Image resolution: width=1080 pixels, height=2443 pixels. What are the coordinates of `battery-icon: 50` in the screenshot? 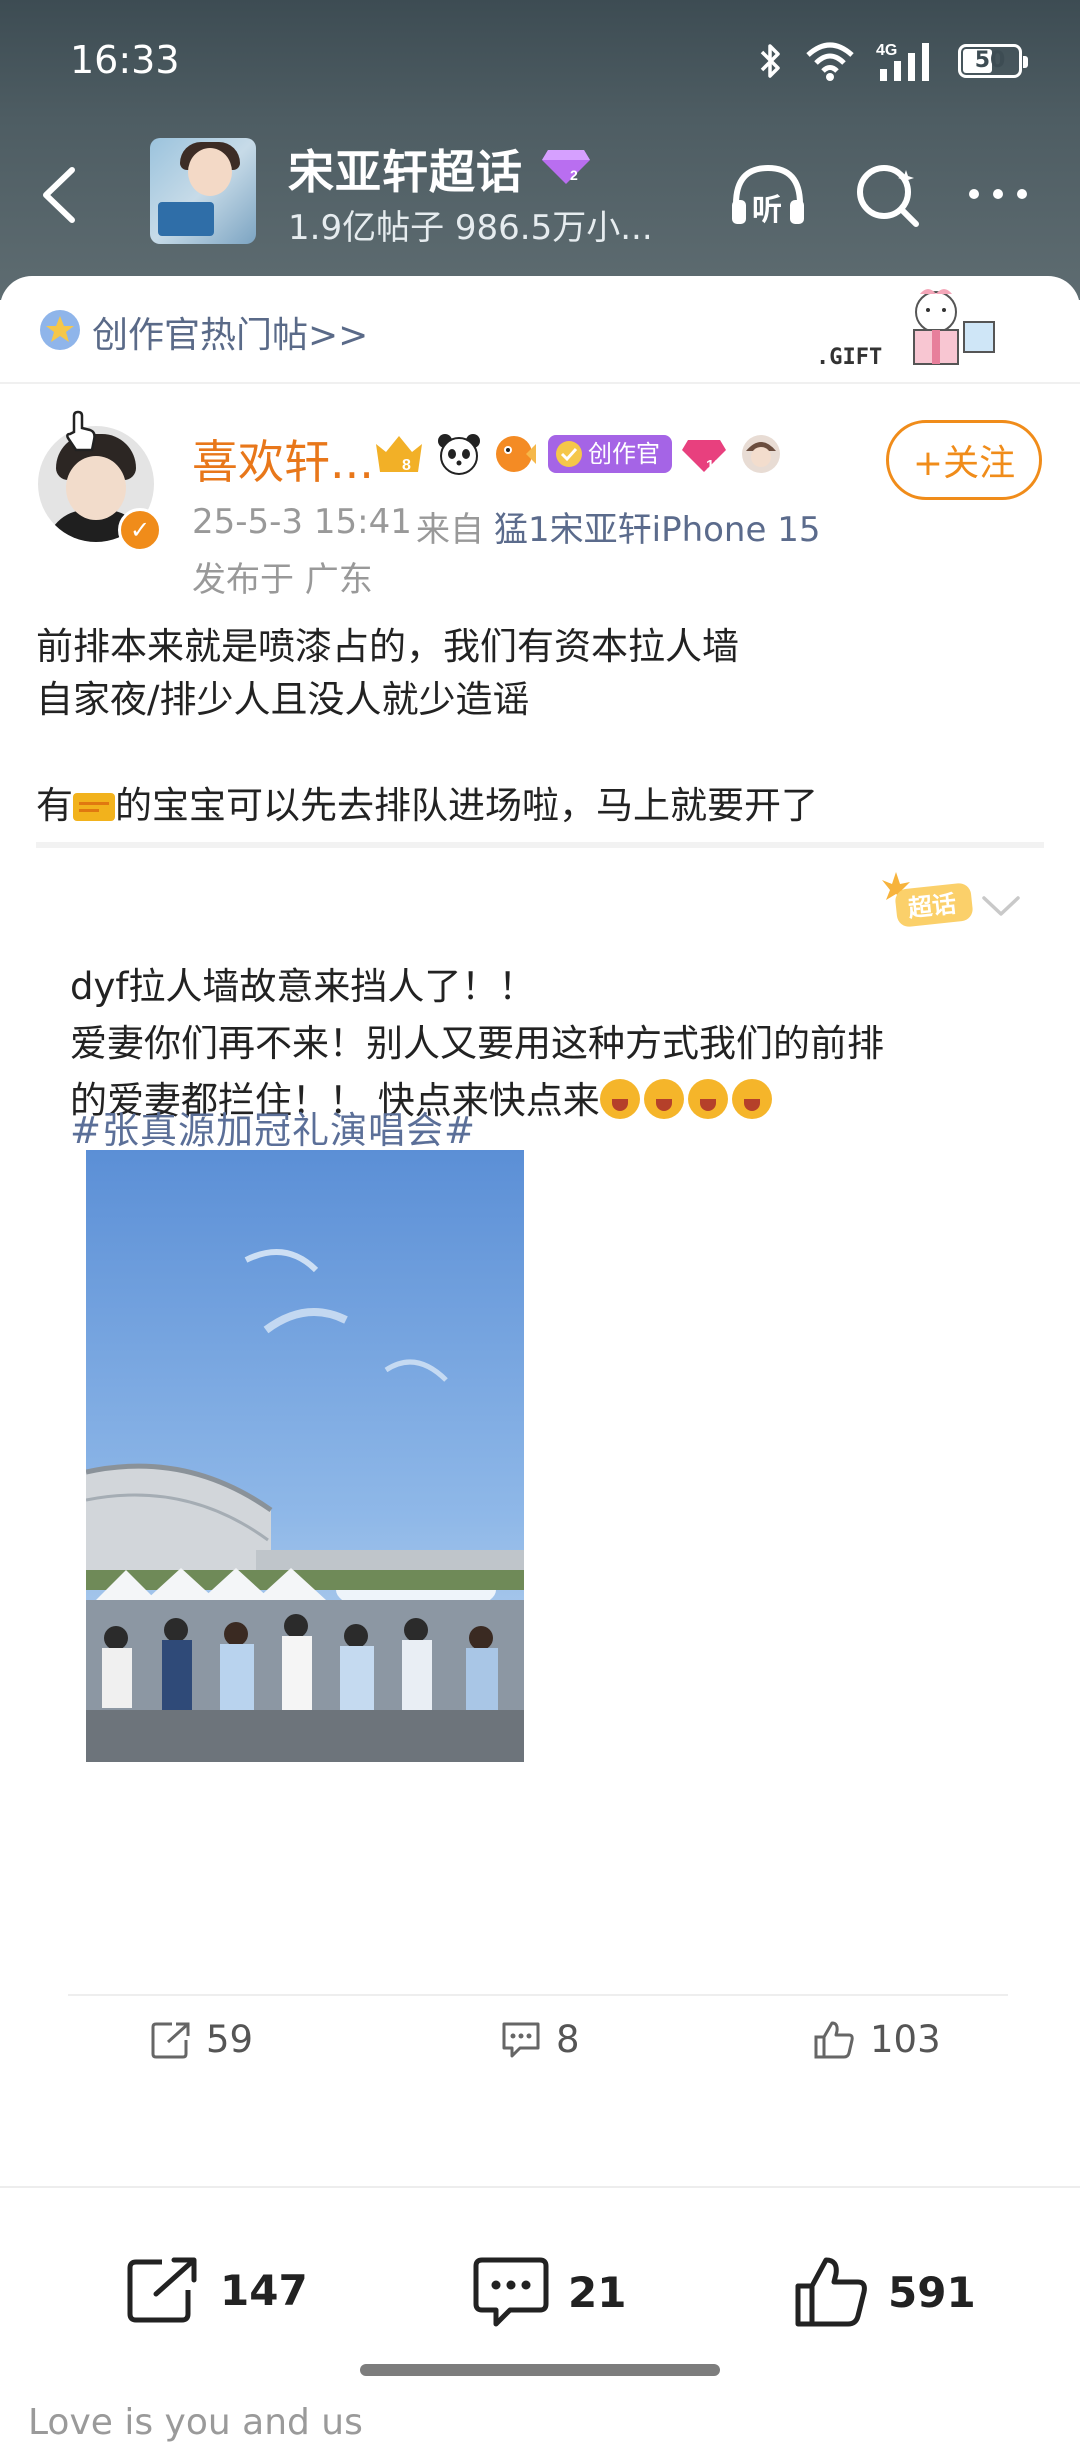 It's located at (993, 61).